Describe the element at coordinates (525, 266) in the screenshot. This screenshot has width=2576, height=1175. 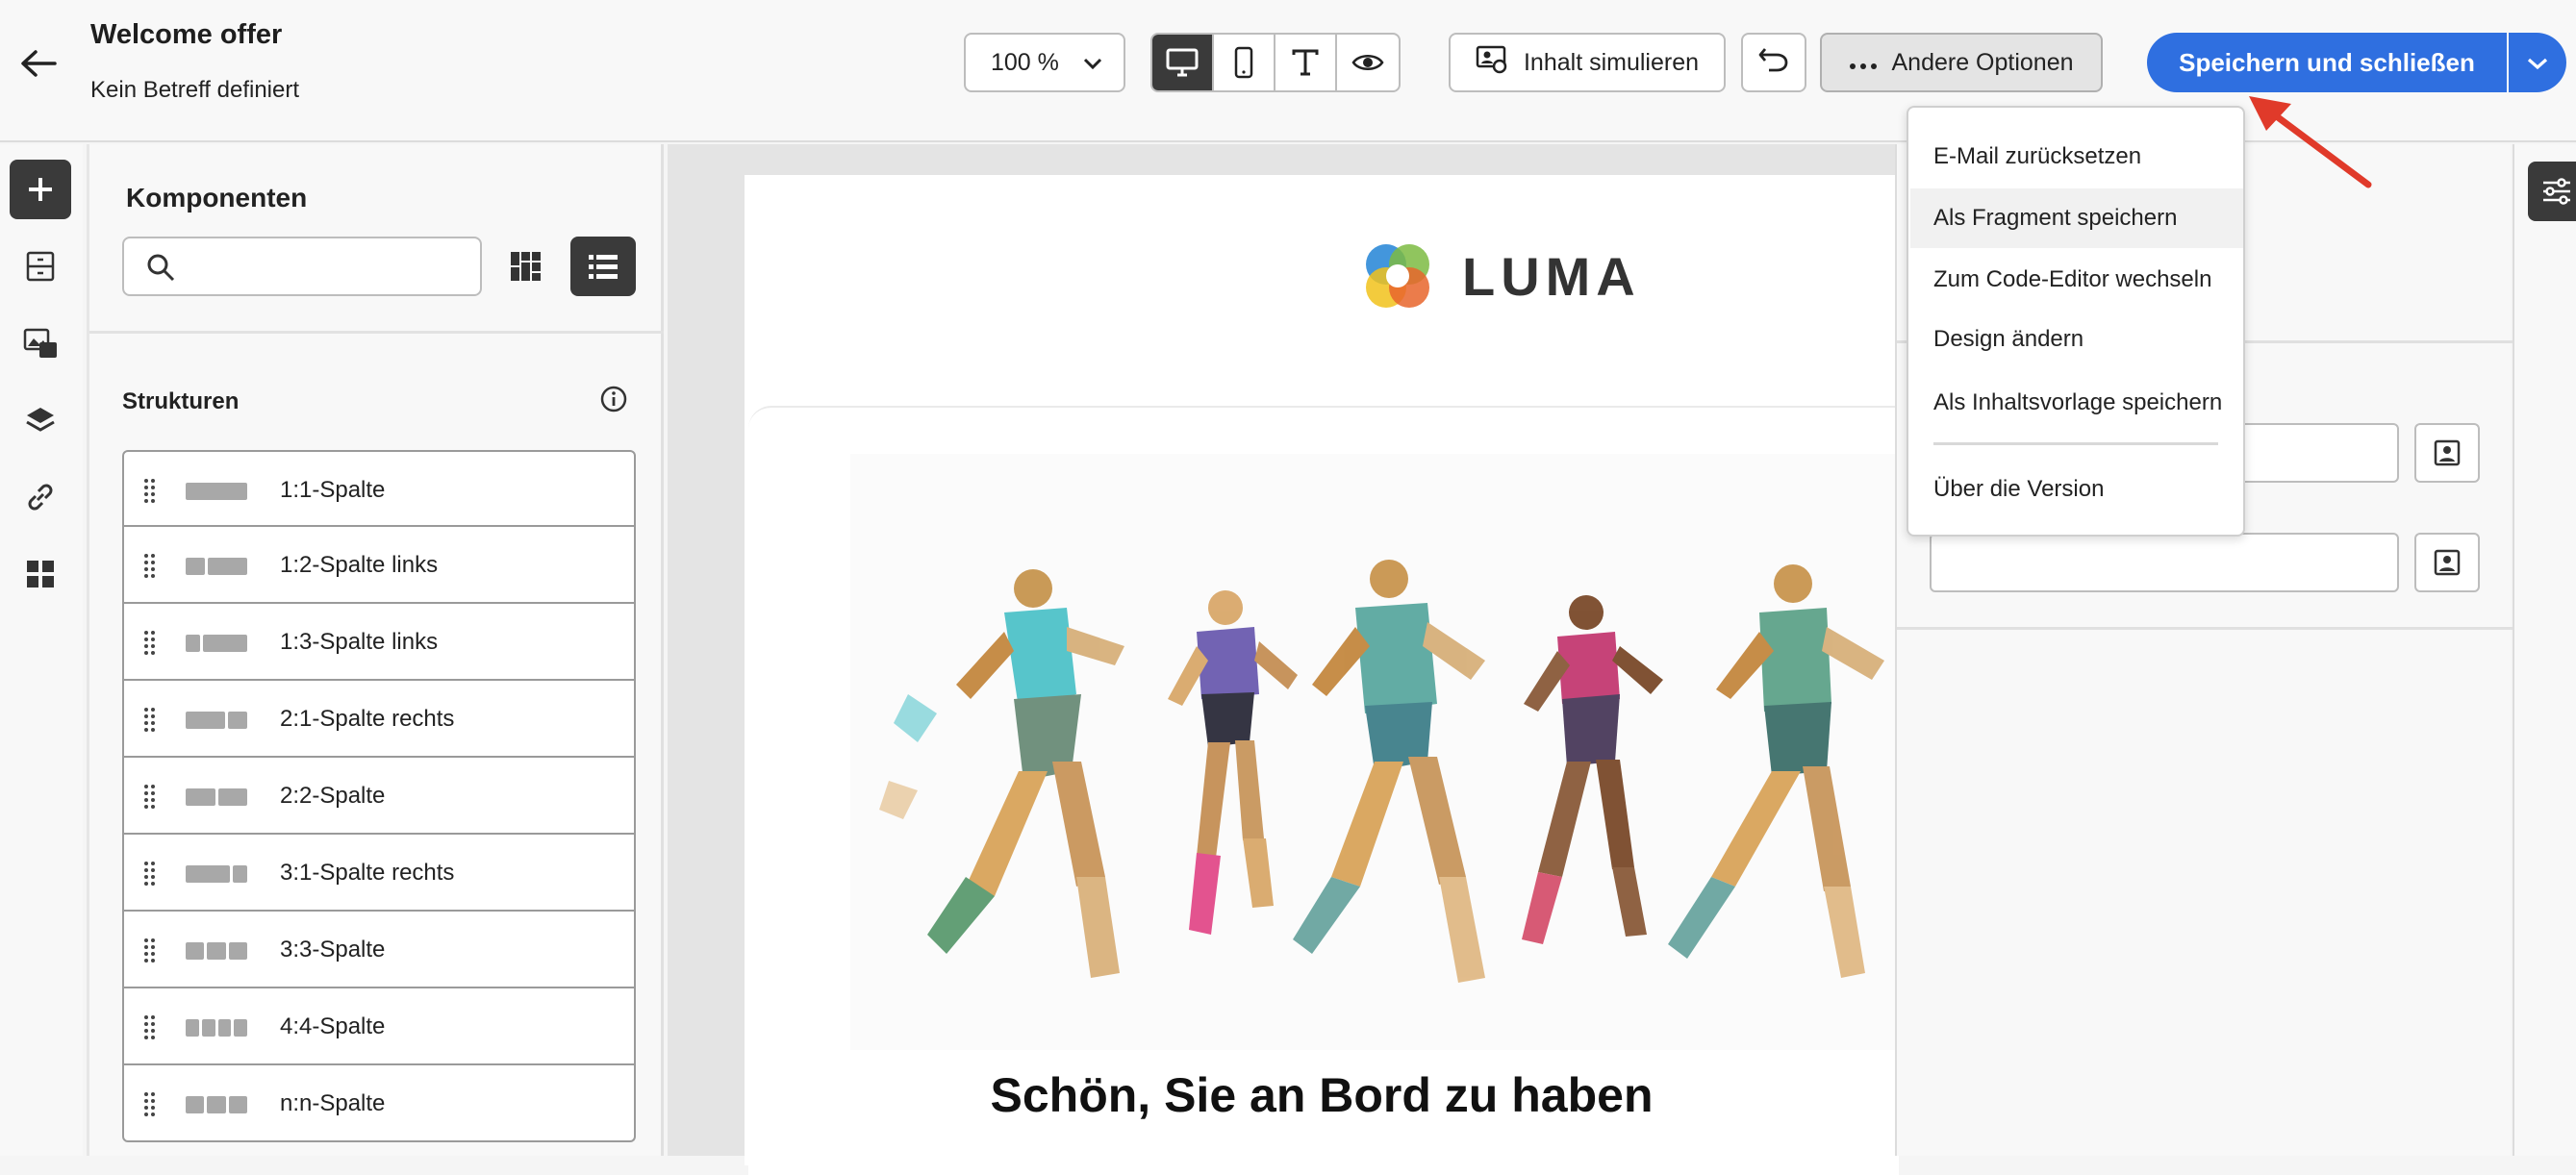
I see `grid-view-icon` at that location.